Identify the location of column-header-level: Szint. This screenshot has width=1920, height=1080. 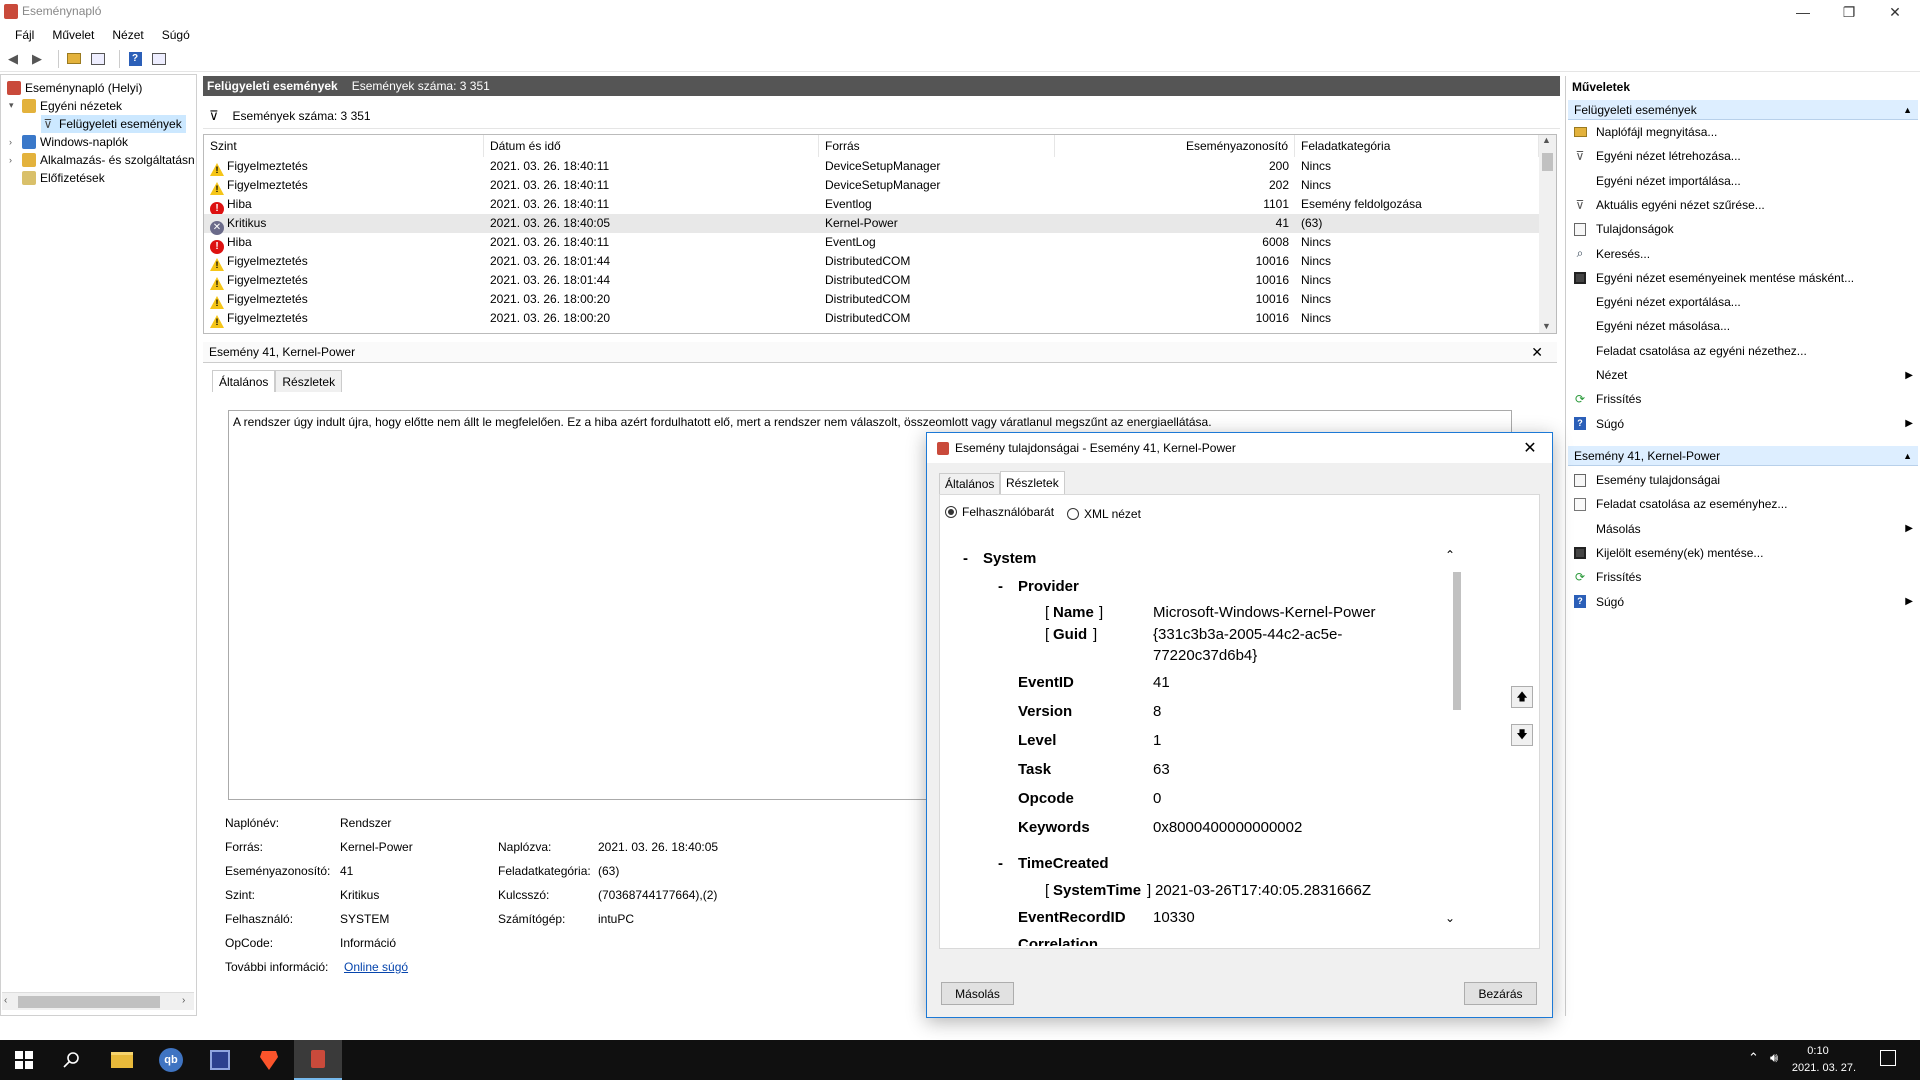
(344, 146).